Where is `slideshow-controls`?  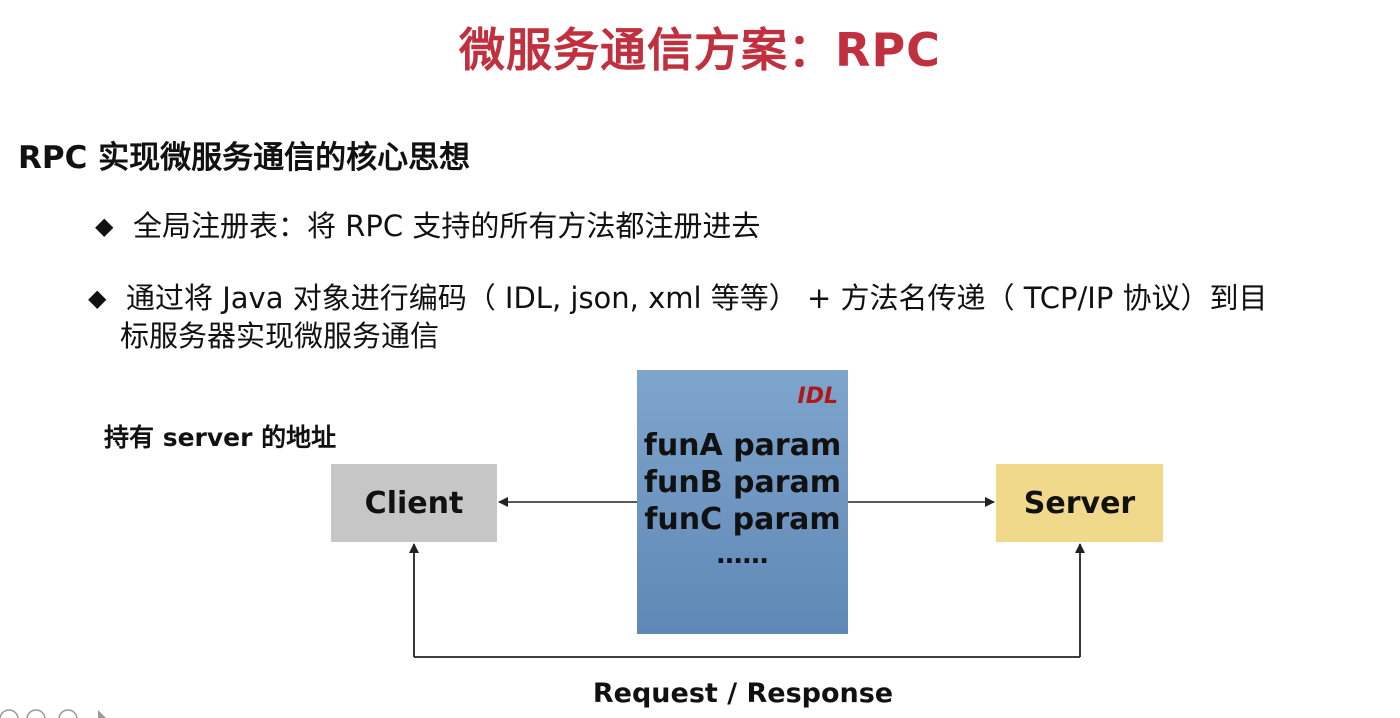 slideshow-controls is located at coordinates (53, 713).